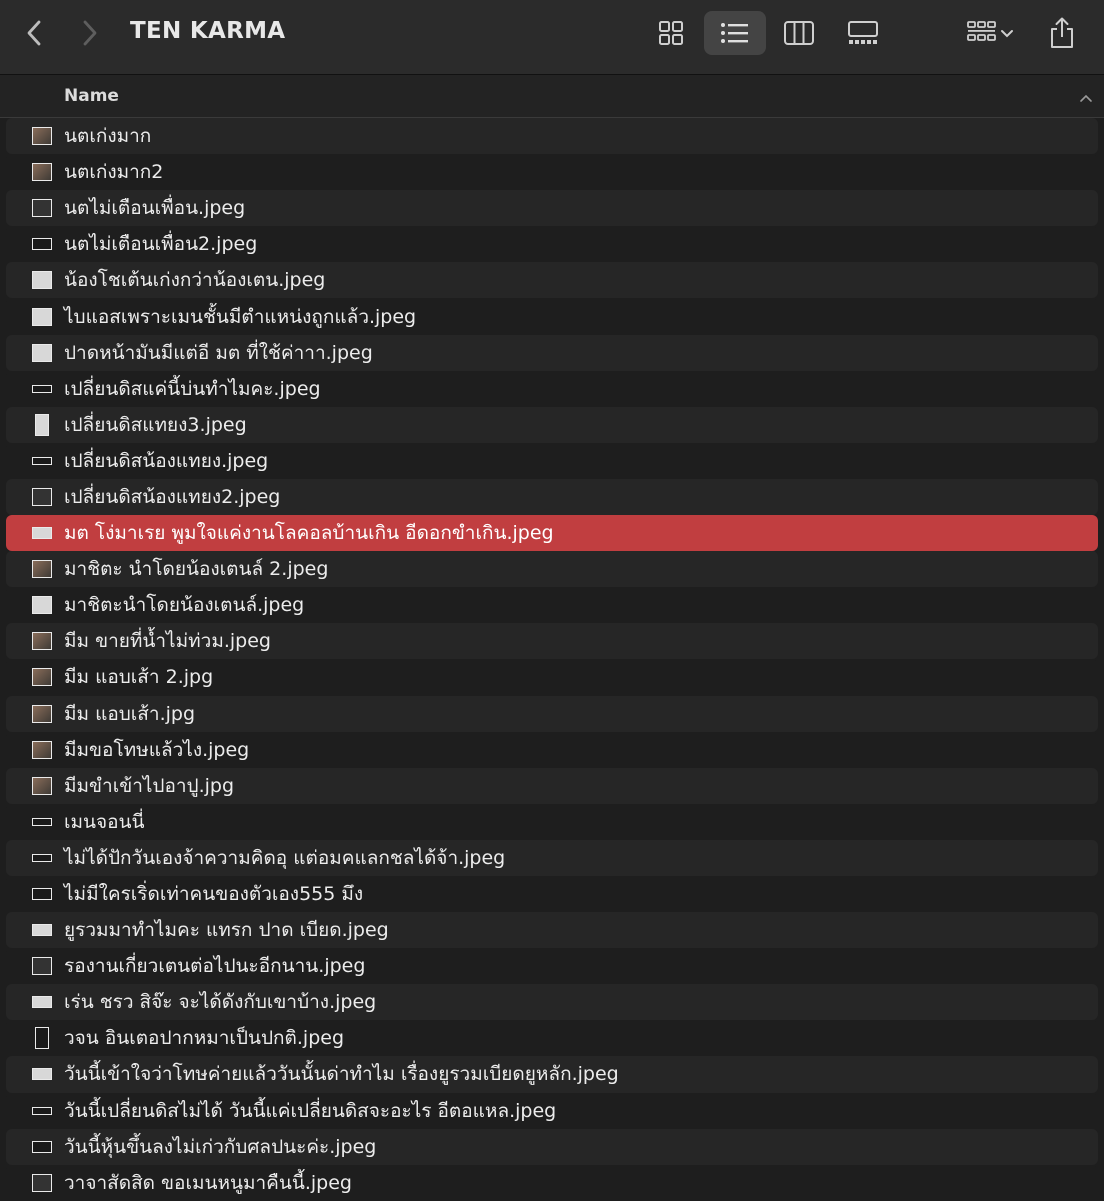 The image size is (1104, 1201). What do you see at coordinates (108, 136) in the screenshot?
I see `file-name: นตเก่งมาก` at bounding box center [108, 136].